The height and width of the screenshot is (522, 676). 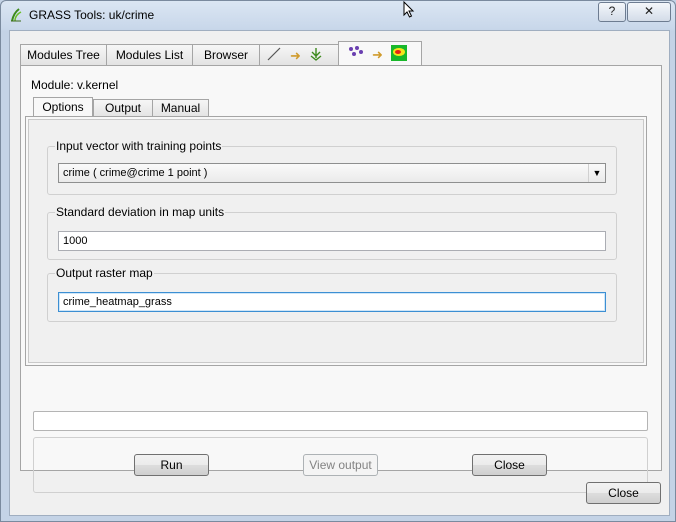 What do you see at coordinates (649, 12) in the screenshot?
I see `window-close-button: ✕` at bounding box center [649, 12].